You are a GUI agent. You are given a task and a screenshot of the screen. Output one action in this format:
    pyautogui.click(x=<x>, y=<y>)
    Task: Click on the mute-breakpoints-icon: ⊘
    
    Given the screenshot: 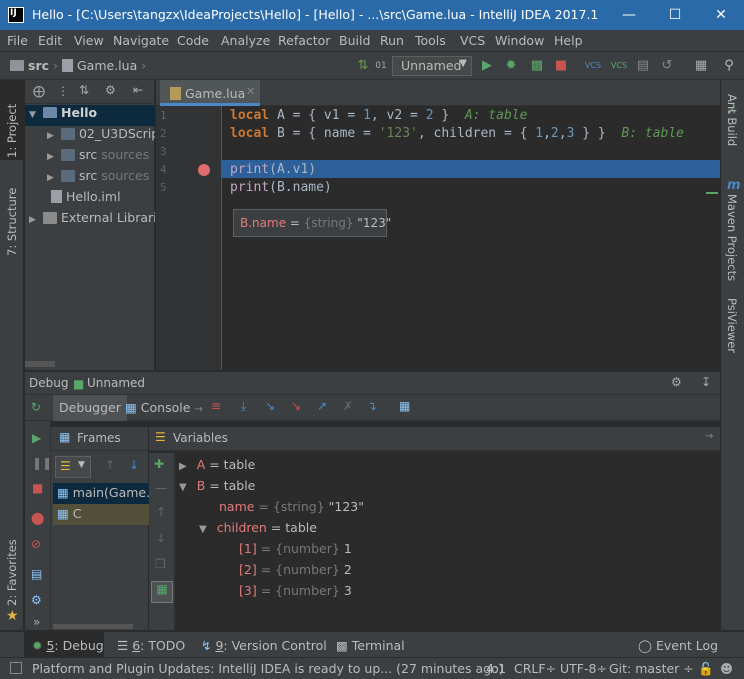 What is the action you would take?
    pyautogui.click(x=36, y=544)
    